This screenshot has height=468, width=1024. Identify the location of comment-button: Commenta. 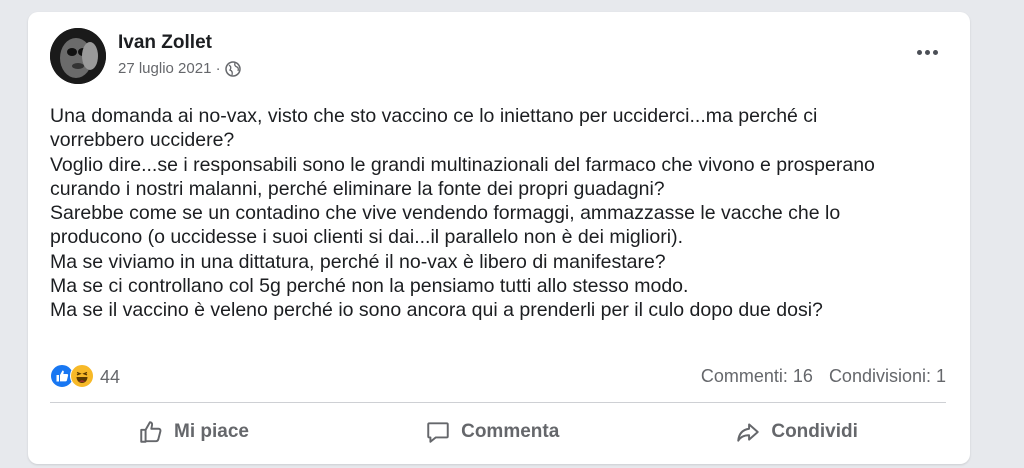
(492, 432).